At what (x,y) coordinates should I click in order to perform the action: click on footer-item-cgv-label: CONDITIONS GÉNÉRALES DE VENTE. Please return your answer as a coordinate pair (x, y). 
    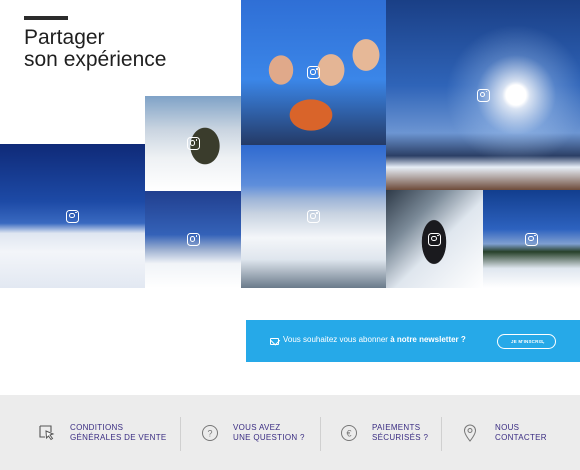
    Looking at the image, I should click on (118, 433).